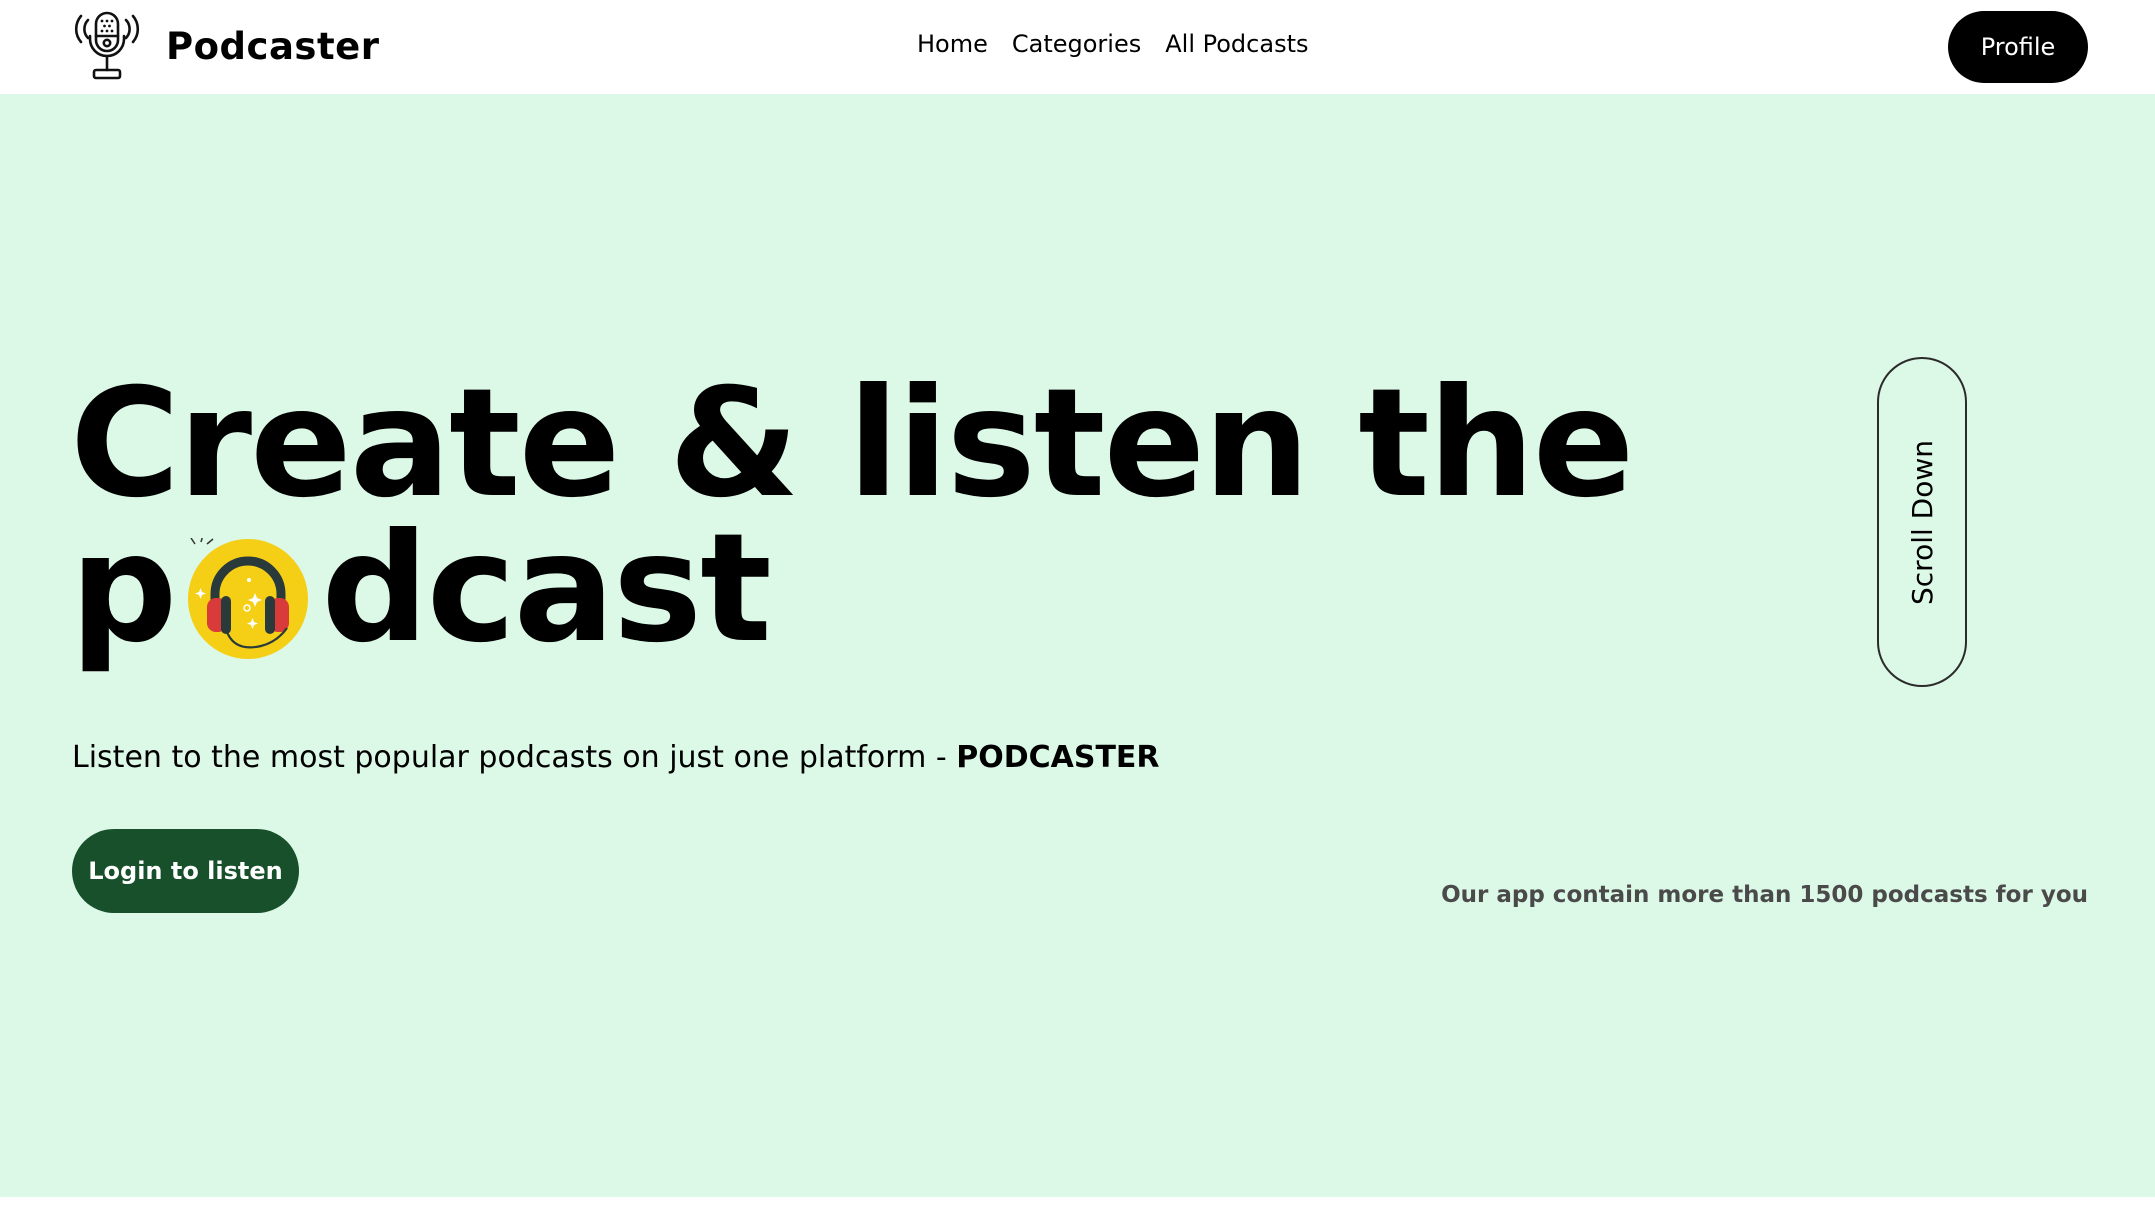 This screenshot has height=1228, width=2155. I want to click on headline-letter-p: p, so click(123, 589).